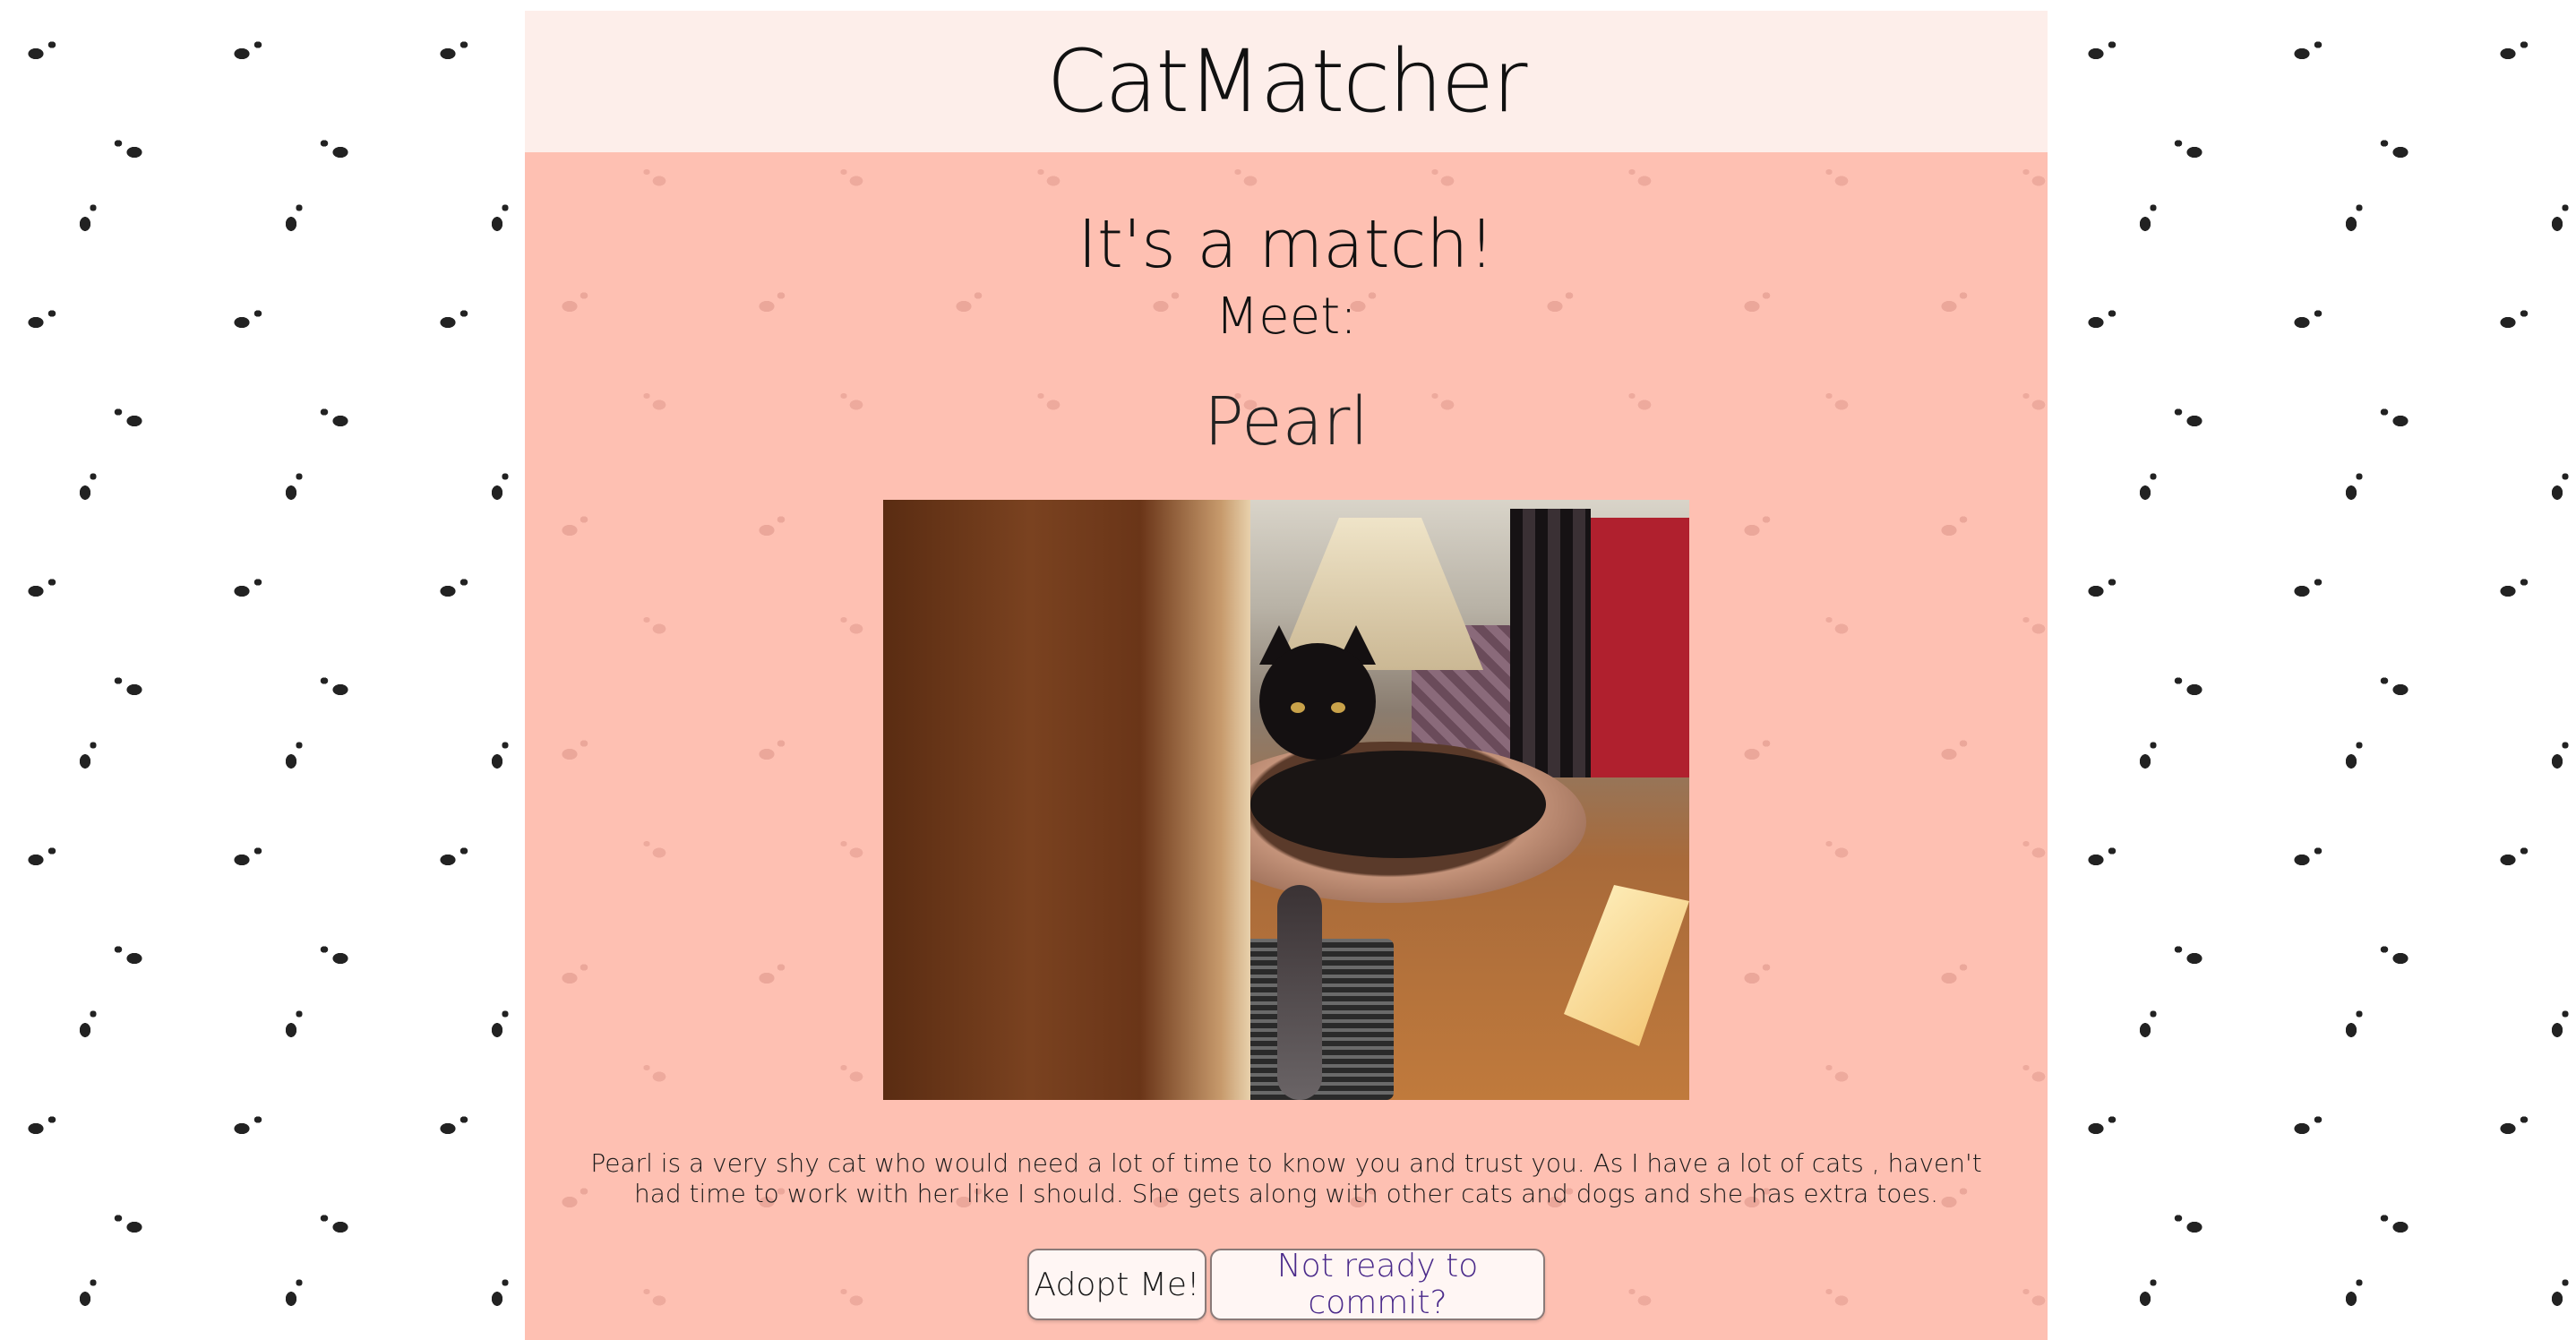 This screenshot has height=1340, width=2576. I want to click on adopt-button: Adopt Me!, so click(1116, 1284).